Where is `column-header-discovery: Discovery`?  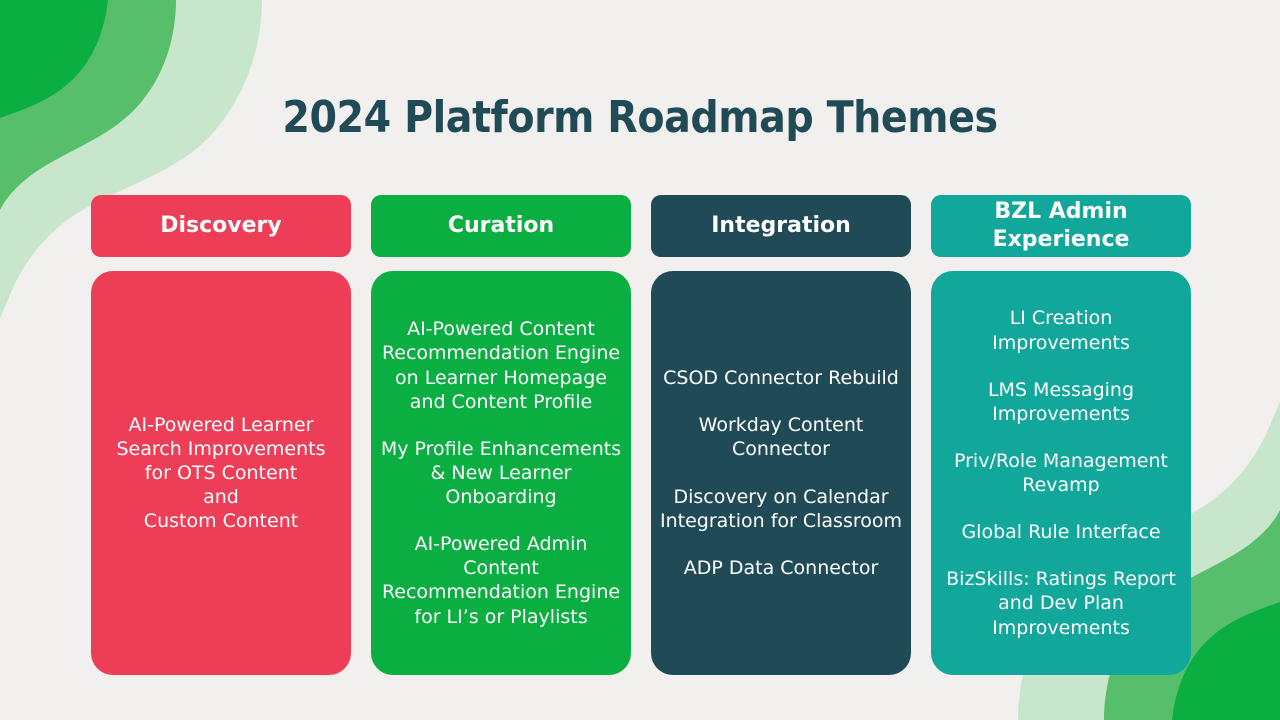
column-header-discovery: Discovery is located at coordinates (221, 226).